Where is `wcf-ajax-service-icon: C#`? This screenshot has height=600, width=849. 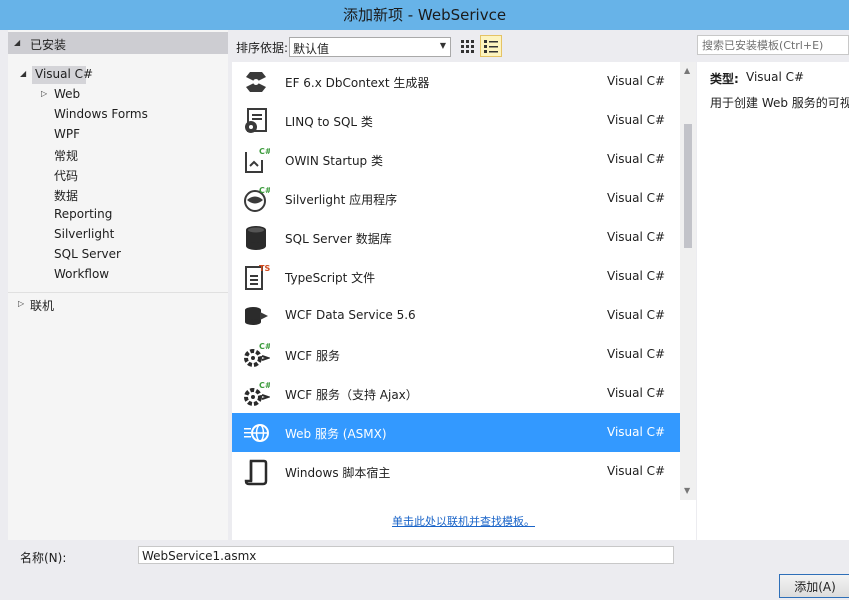
wcf-ajax-service-icon: C# is located at coordinates (257, 393).